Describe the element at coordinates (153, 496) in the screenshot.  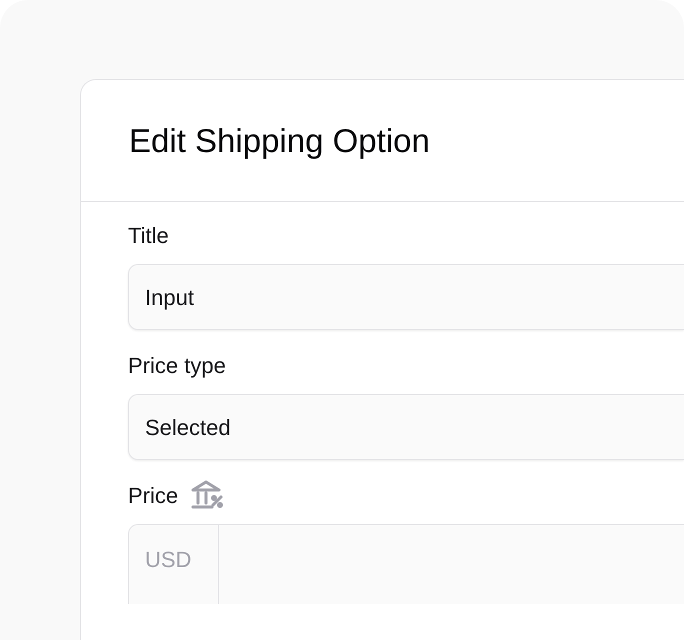
I see `field-label: Price` at that location.